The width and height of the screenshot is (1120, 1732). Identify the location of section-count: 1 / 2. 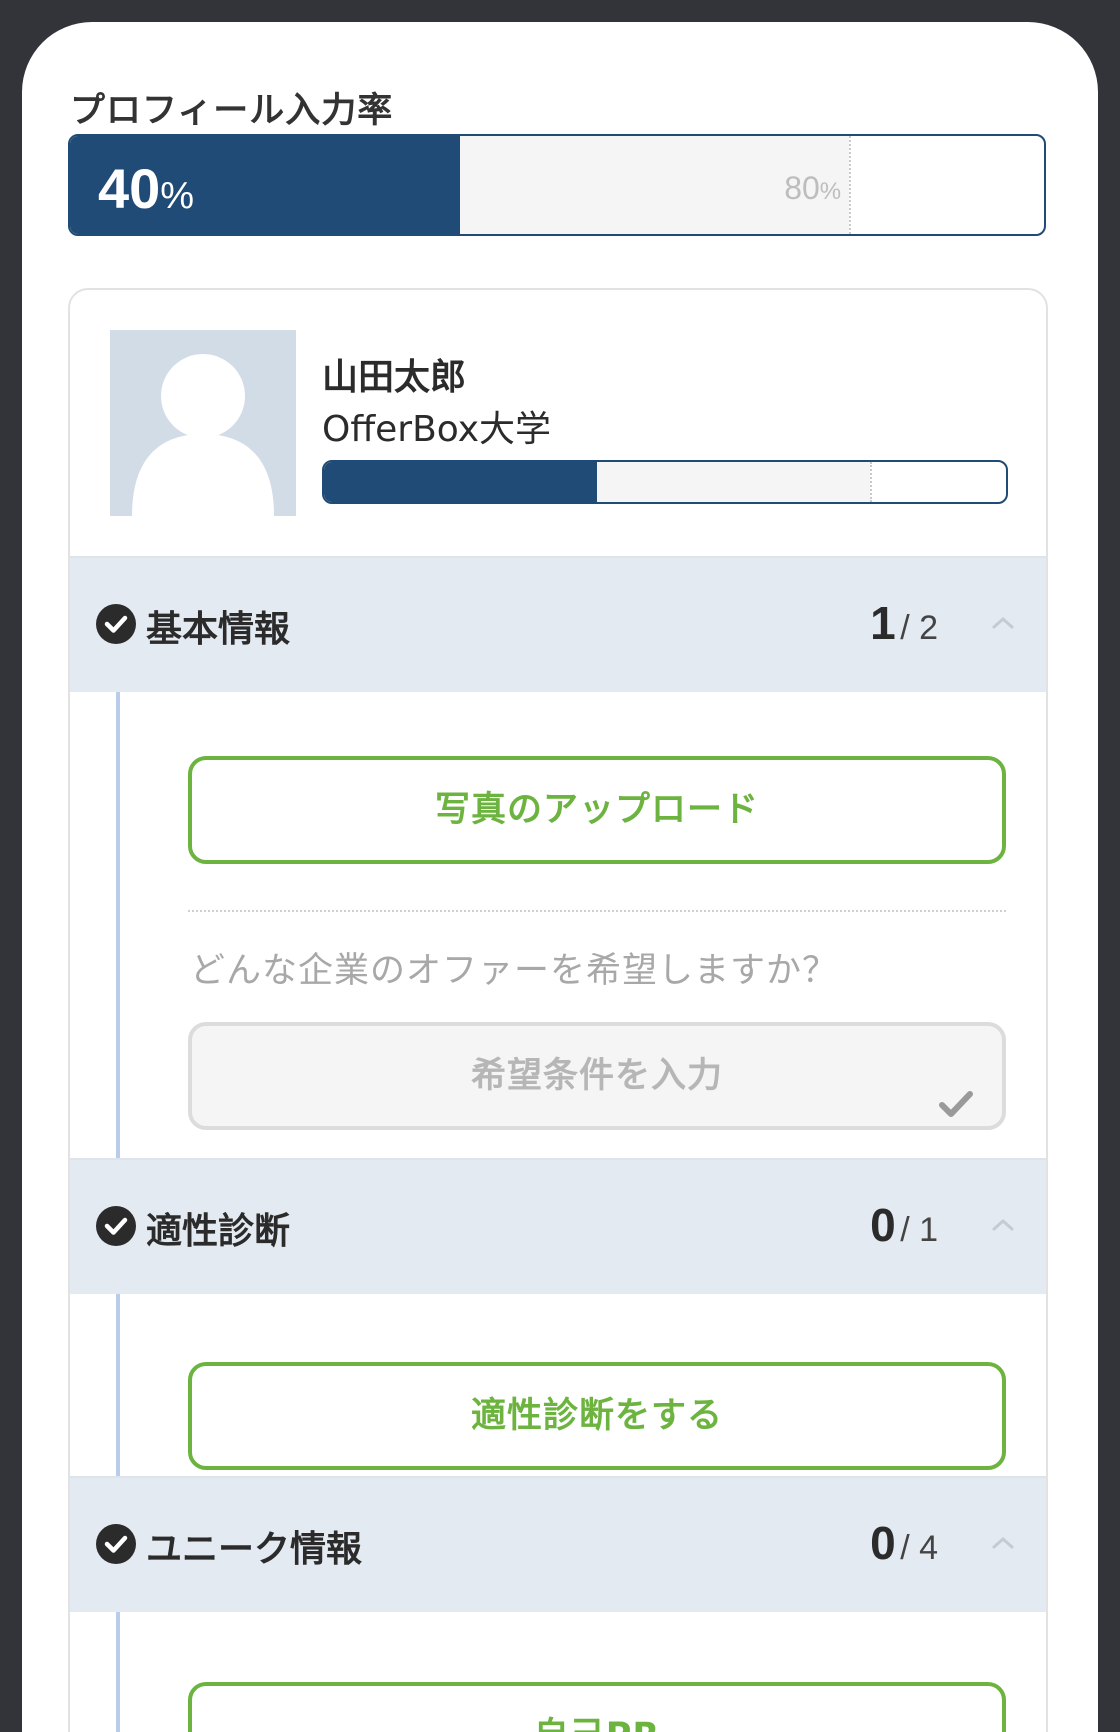
(904, 623).